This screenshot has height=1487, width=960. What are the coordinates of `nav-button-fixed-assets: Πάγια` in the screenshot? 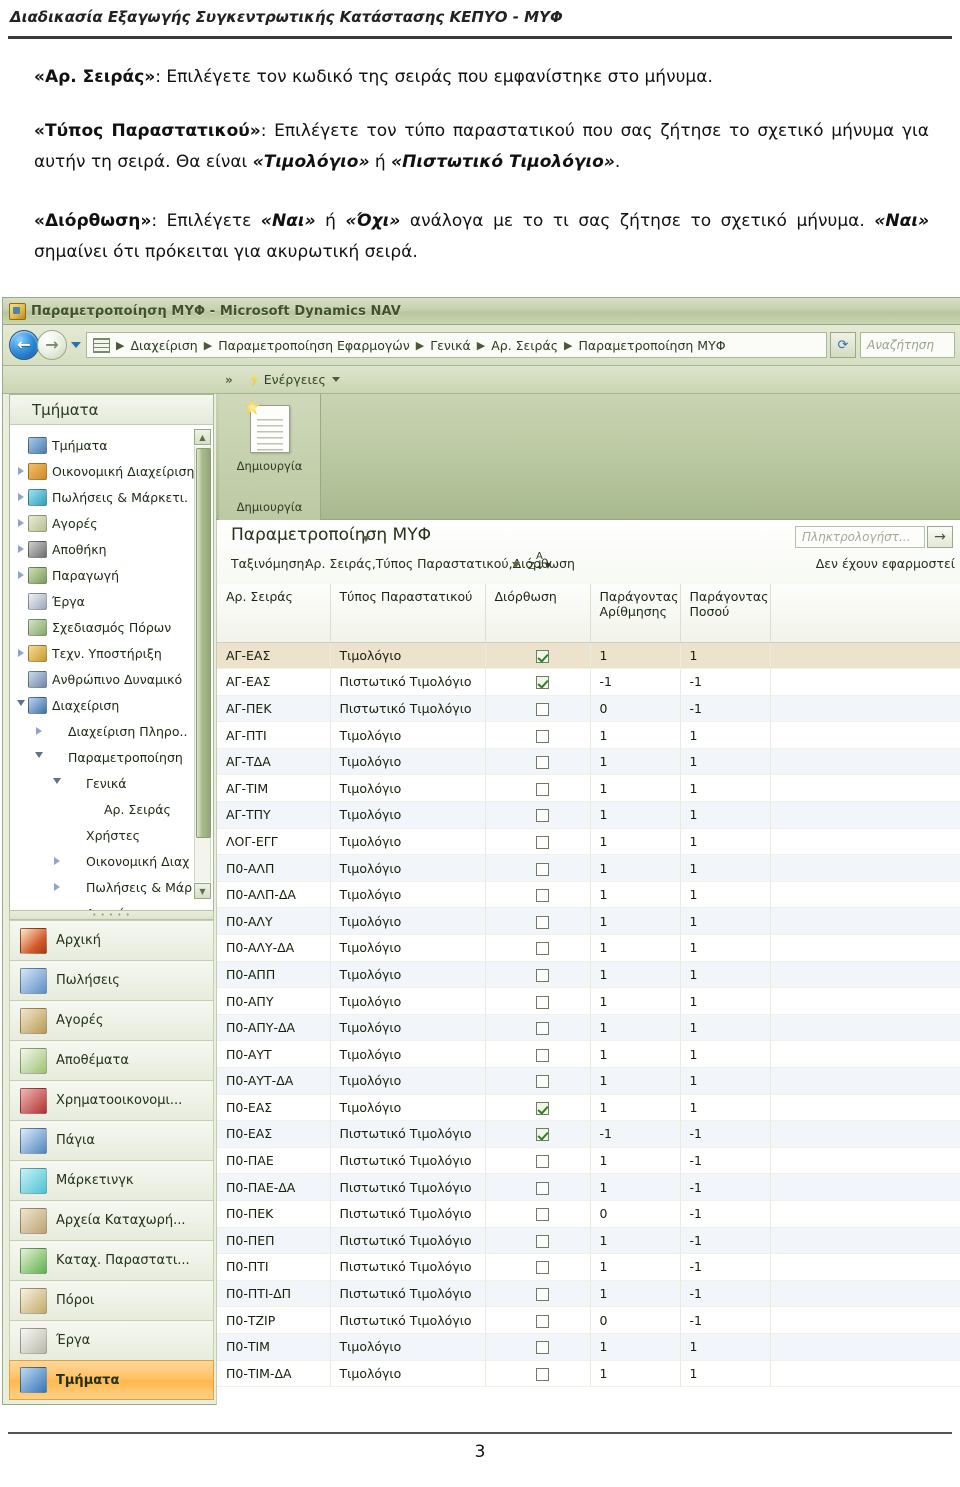 It's located at (111, 1140).